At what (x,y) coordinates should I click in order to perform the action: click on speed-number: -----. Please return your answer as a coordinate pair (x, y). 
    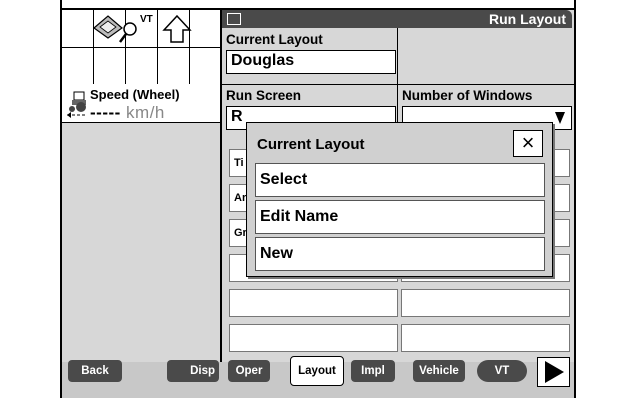
    Looking at the image, I should click on (105, 112).